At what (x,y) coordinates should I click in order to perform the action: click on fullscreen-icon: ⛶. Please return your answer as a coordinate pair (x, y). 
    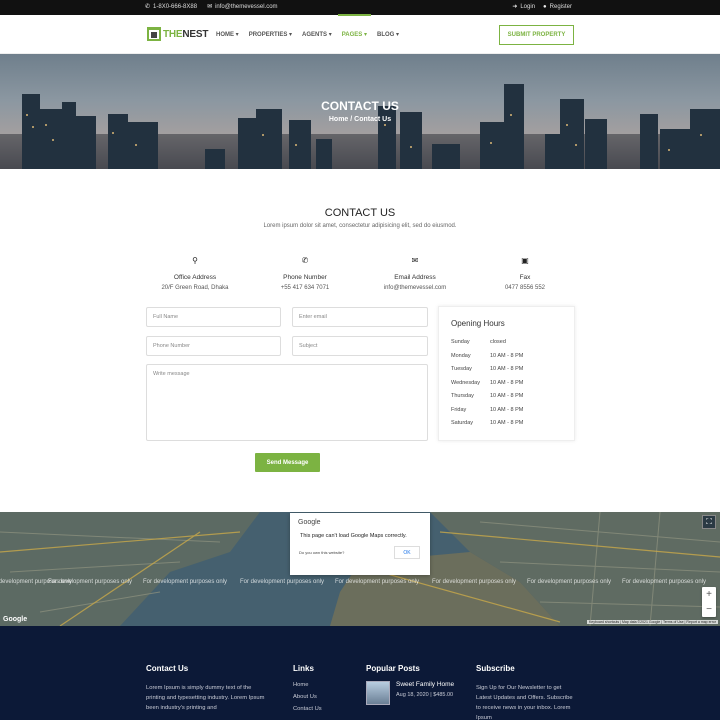
    Looking at the image, I should click on (709, 522).